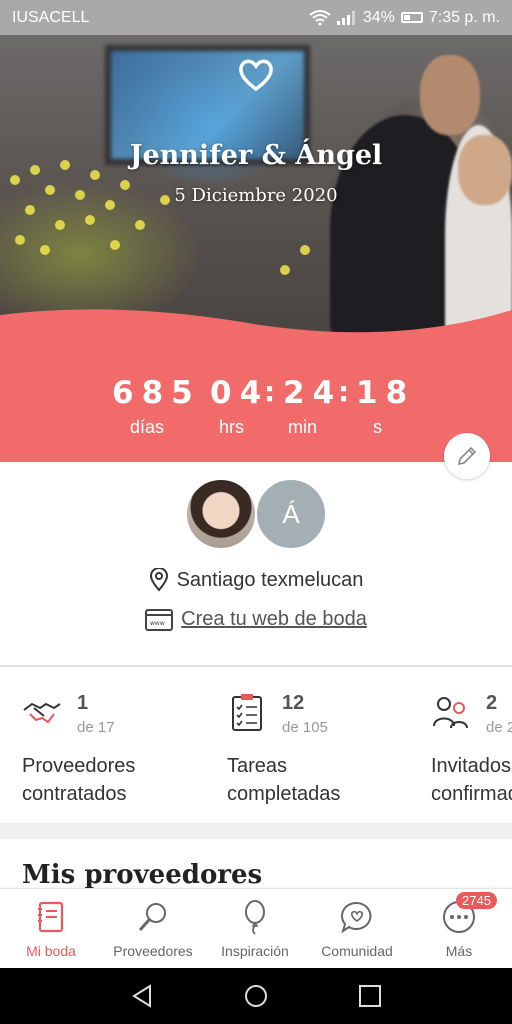 This screenshot has height=1024, width=512. I want to click on location-row: Santiago texmelucan, so click(256, 580).